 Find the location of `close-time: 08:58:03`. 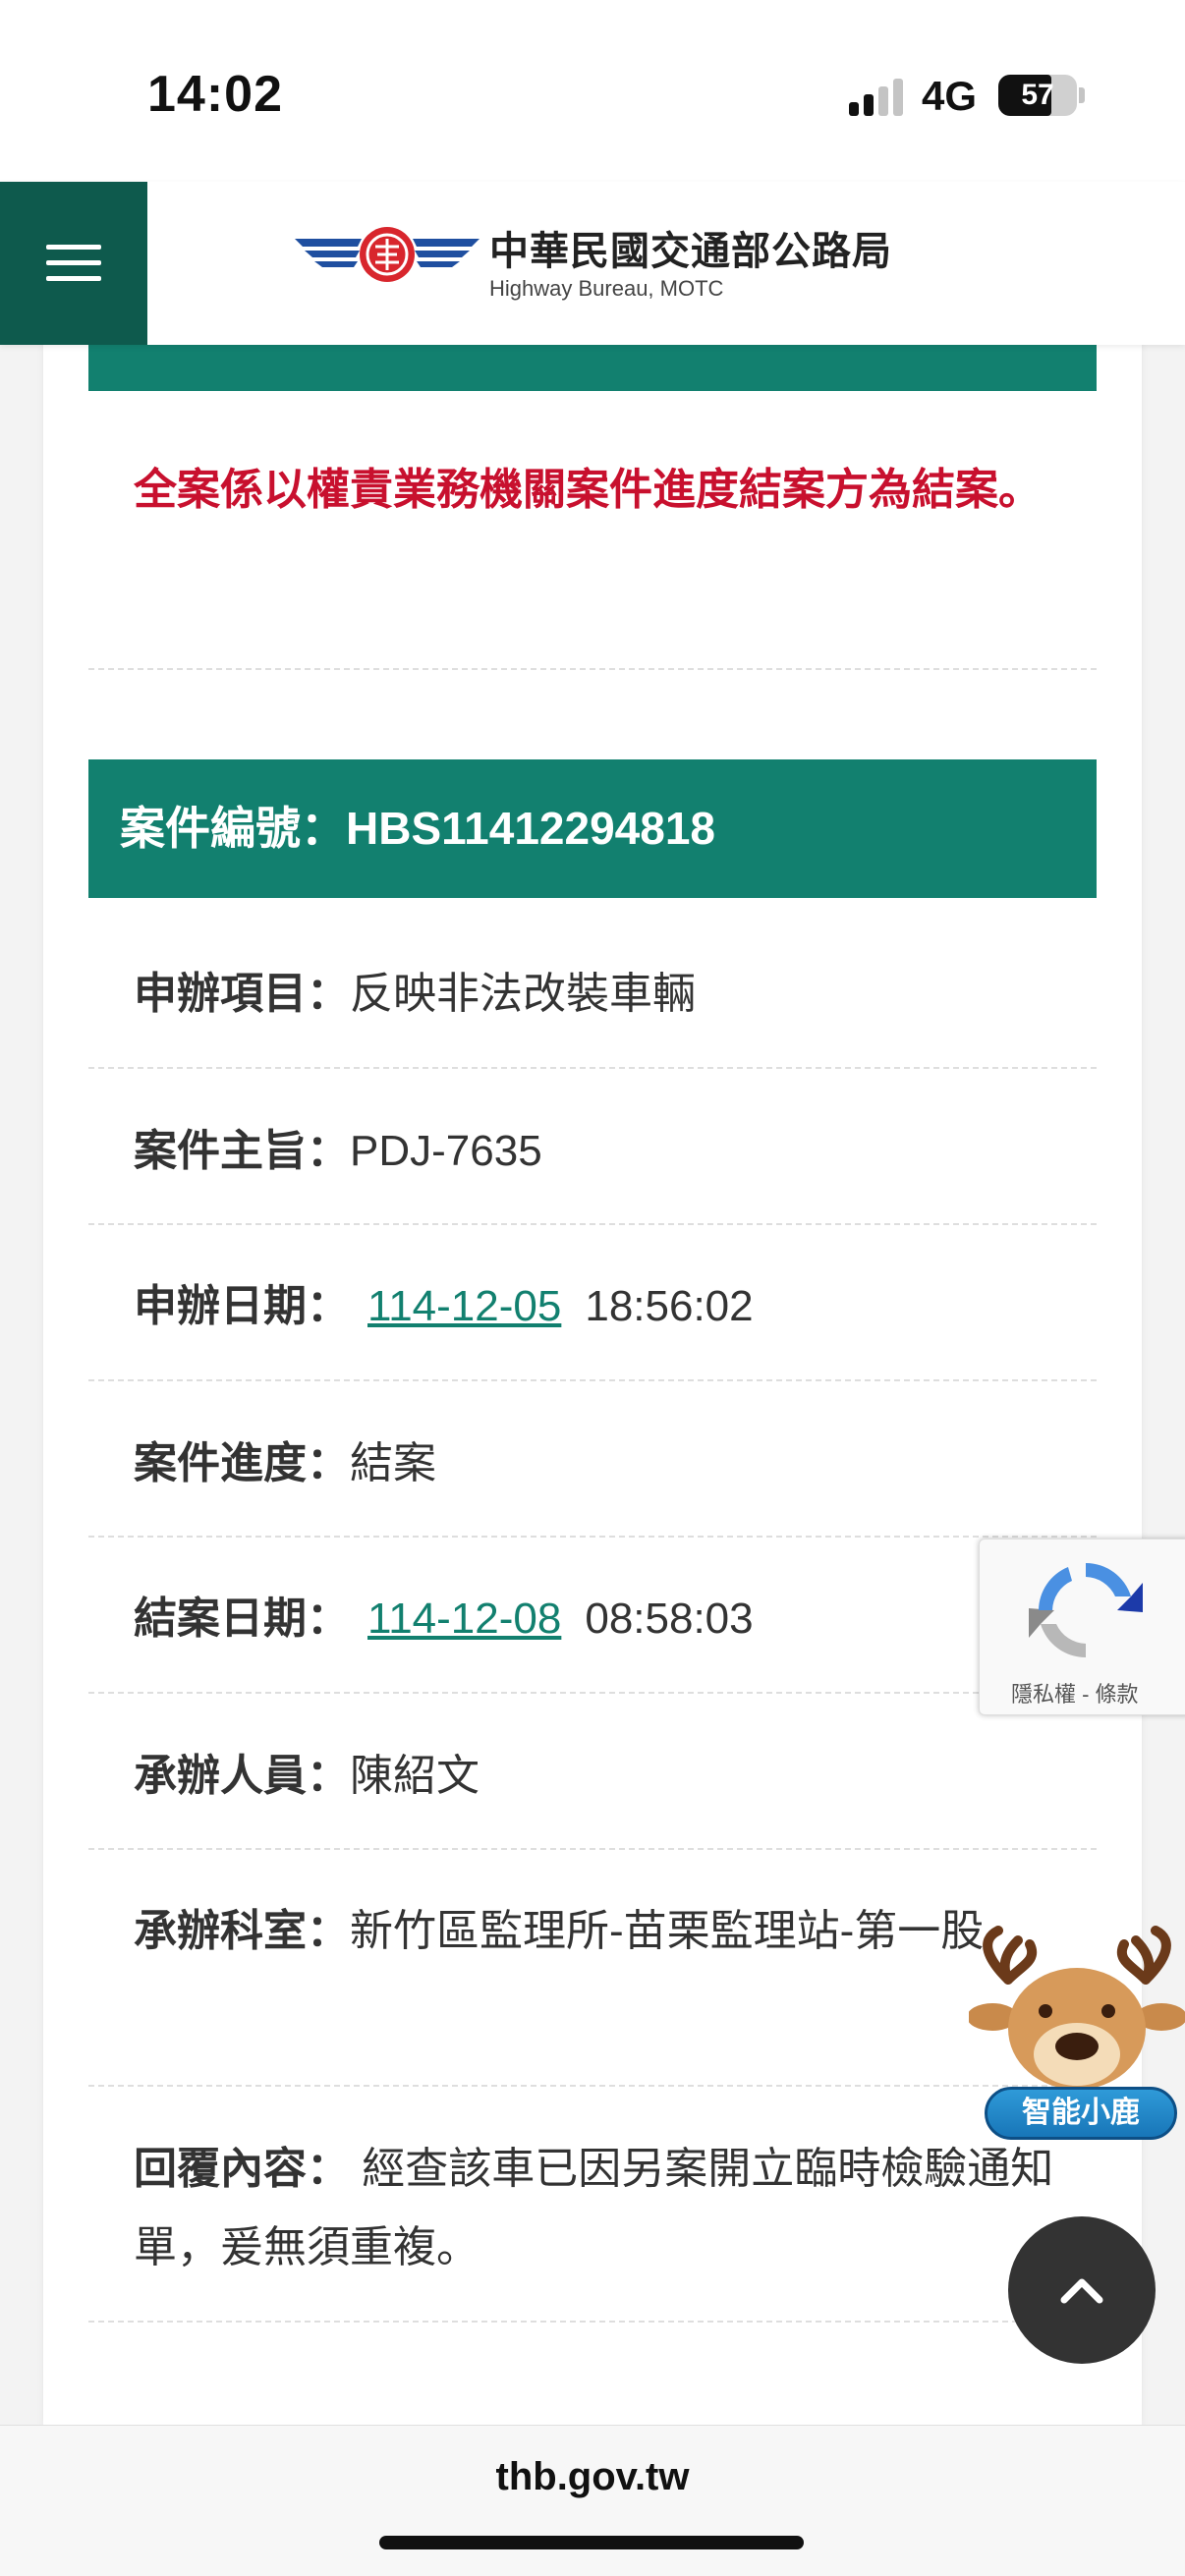

close-time: 08:58:03 is located at coordinates (670, 1619).